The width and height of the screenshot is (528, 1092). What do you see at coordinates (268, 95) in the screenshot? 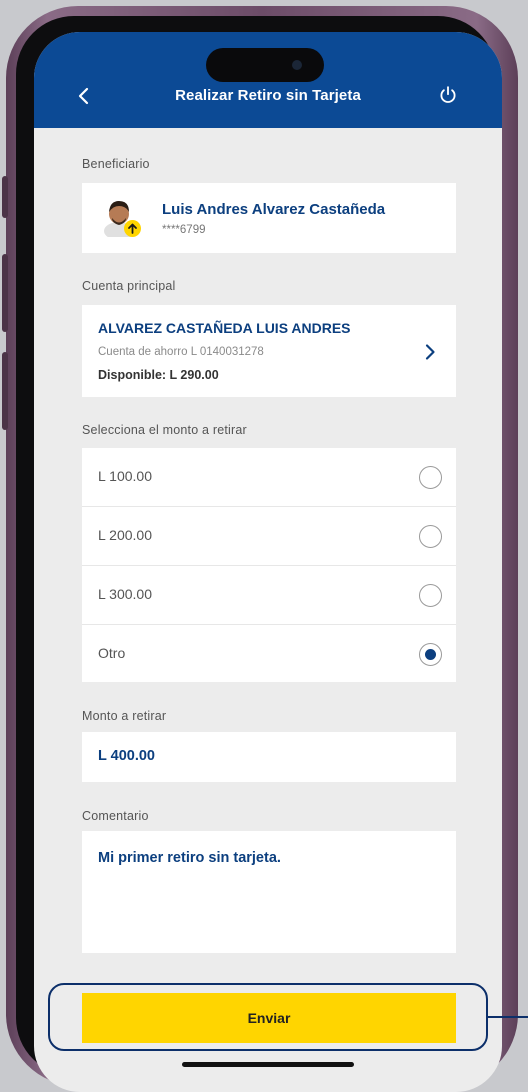
I see `page-title: Realizar Retiro sin Tarjeta` at bounding box center [268, 95].